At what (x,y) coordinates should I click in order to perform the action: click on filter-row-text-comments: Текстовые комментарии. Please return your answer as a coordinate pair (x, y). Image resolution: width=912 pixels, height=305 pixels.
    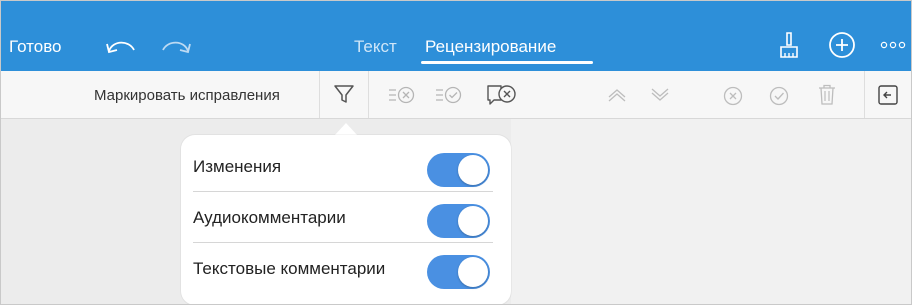
    Looking at the image, I should click on (346, 268).